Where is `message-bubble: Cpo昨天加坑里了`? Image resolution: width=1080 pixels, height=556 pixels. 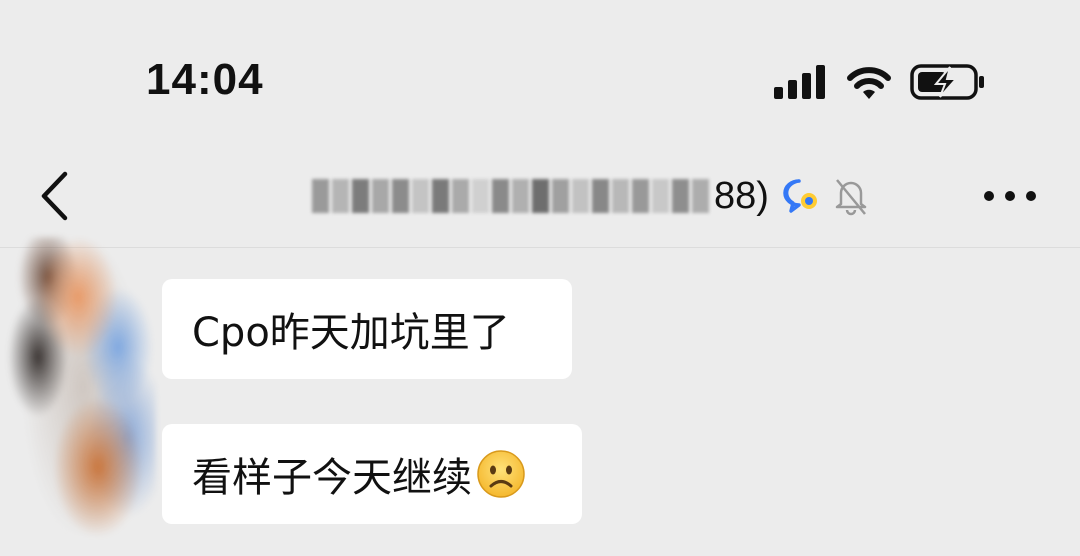
message-bubble: Cpo昨天加坑里了 is located at coordinates (367, 329).